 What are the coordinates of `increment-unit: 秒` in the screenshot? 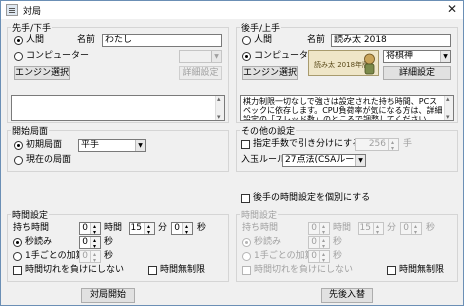 It's located at (338, 256).